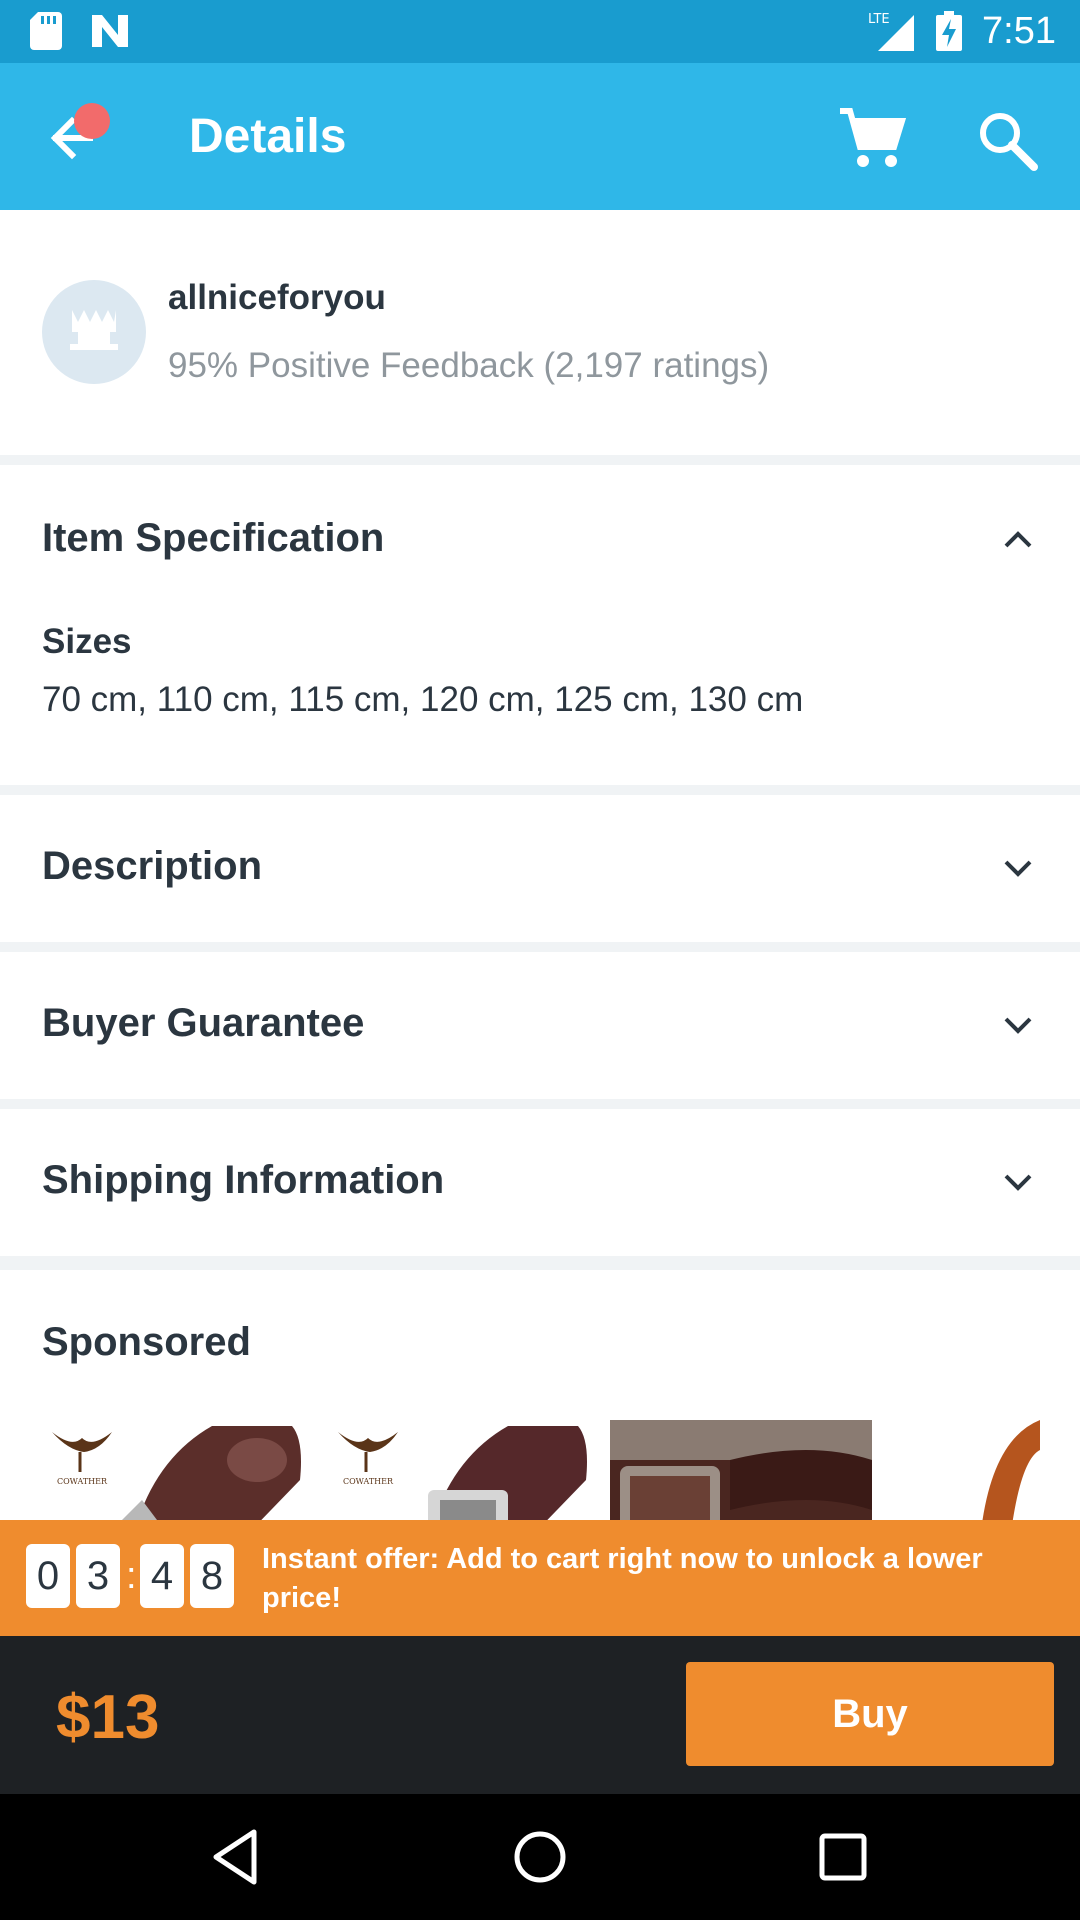 The image size is (1080, 1920). I want to click on clock: 7:51, so click(1019, 31).